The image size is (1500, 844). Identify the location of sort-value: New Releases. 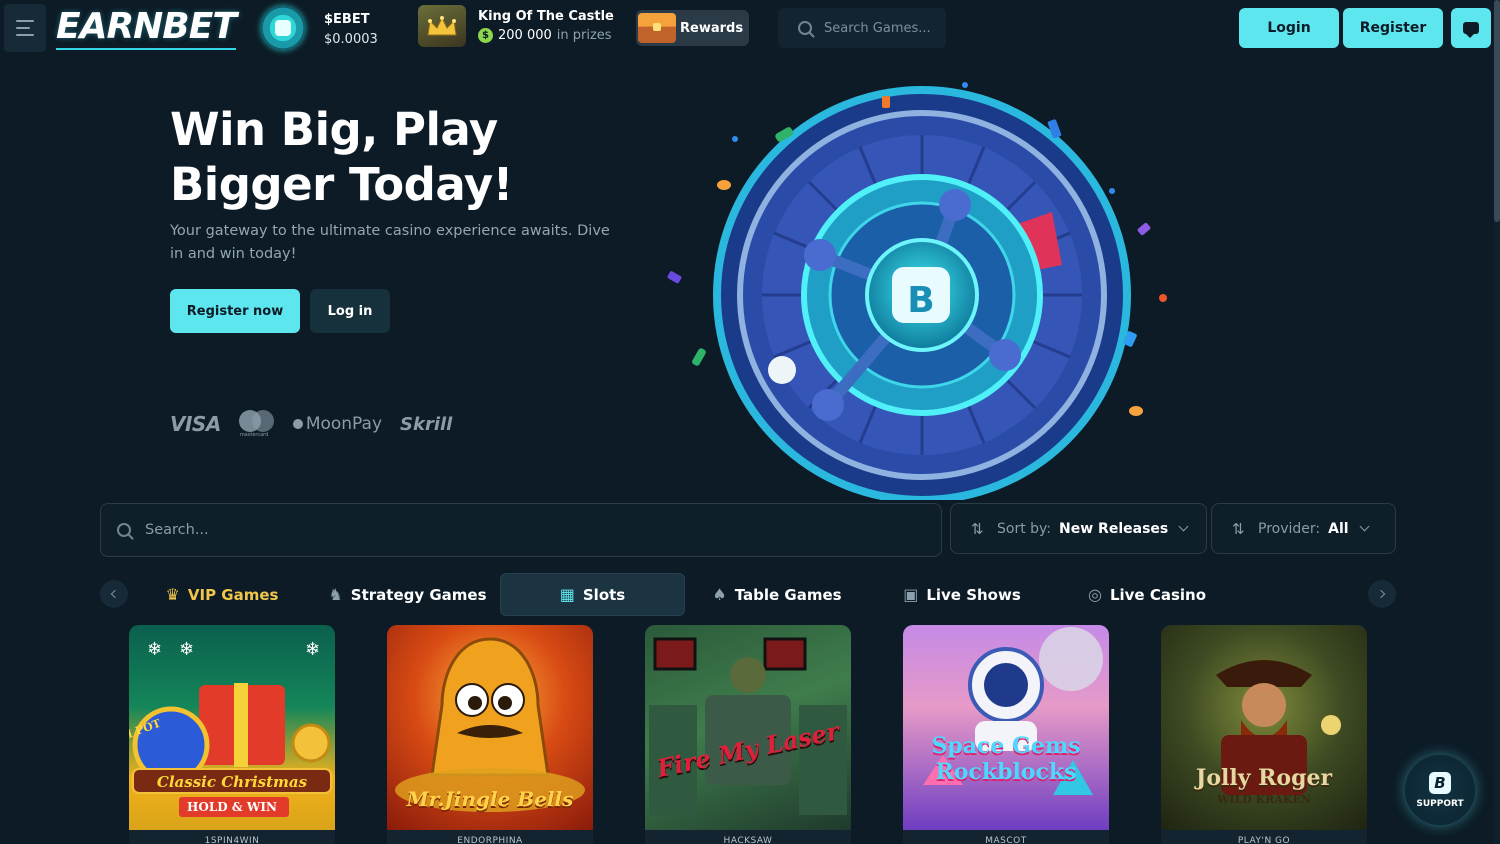
(1114, 528).